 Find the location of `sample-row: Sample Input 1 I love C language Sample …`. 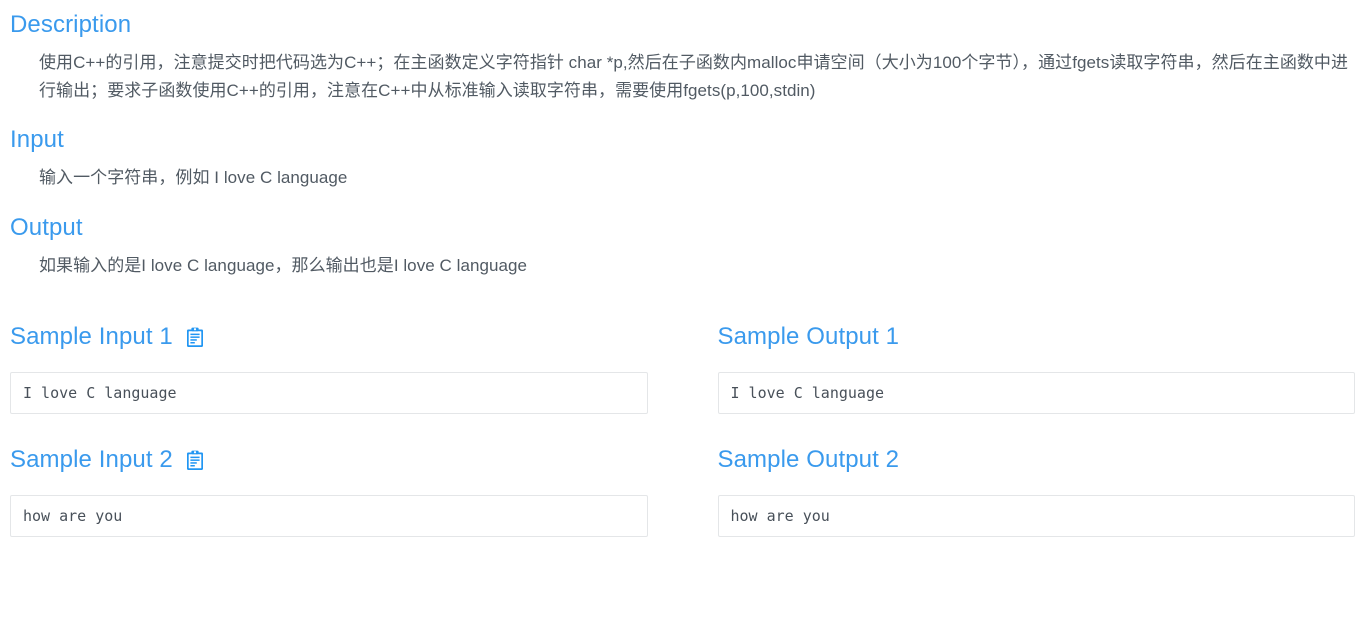

sample-row: Sample Input 1 I love C language Sample … is located at coordinates (682, 368).